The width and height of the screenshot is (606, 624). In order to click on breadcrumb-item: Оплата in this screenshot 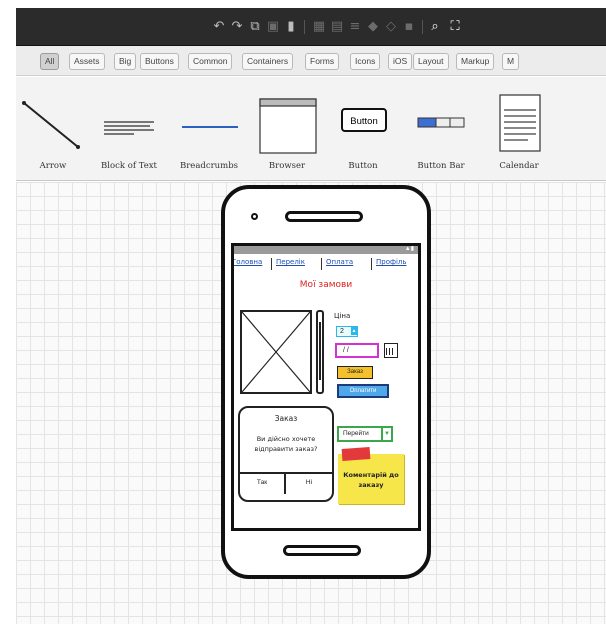, I will do `click(339, 262)`.